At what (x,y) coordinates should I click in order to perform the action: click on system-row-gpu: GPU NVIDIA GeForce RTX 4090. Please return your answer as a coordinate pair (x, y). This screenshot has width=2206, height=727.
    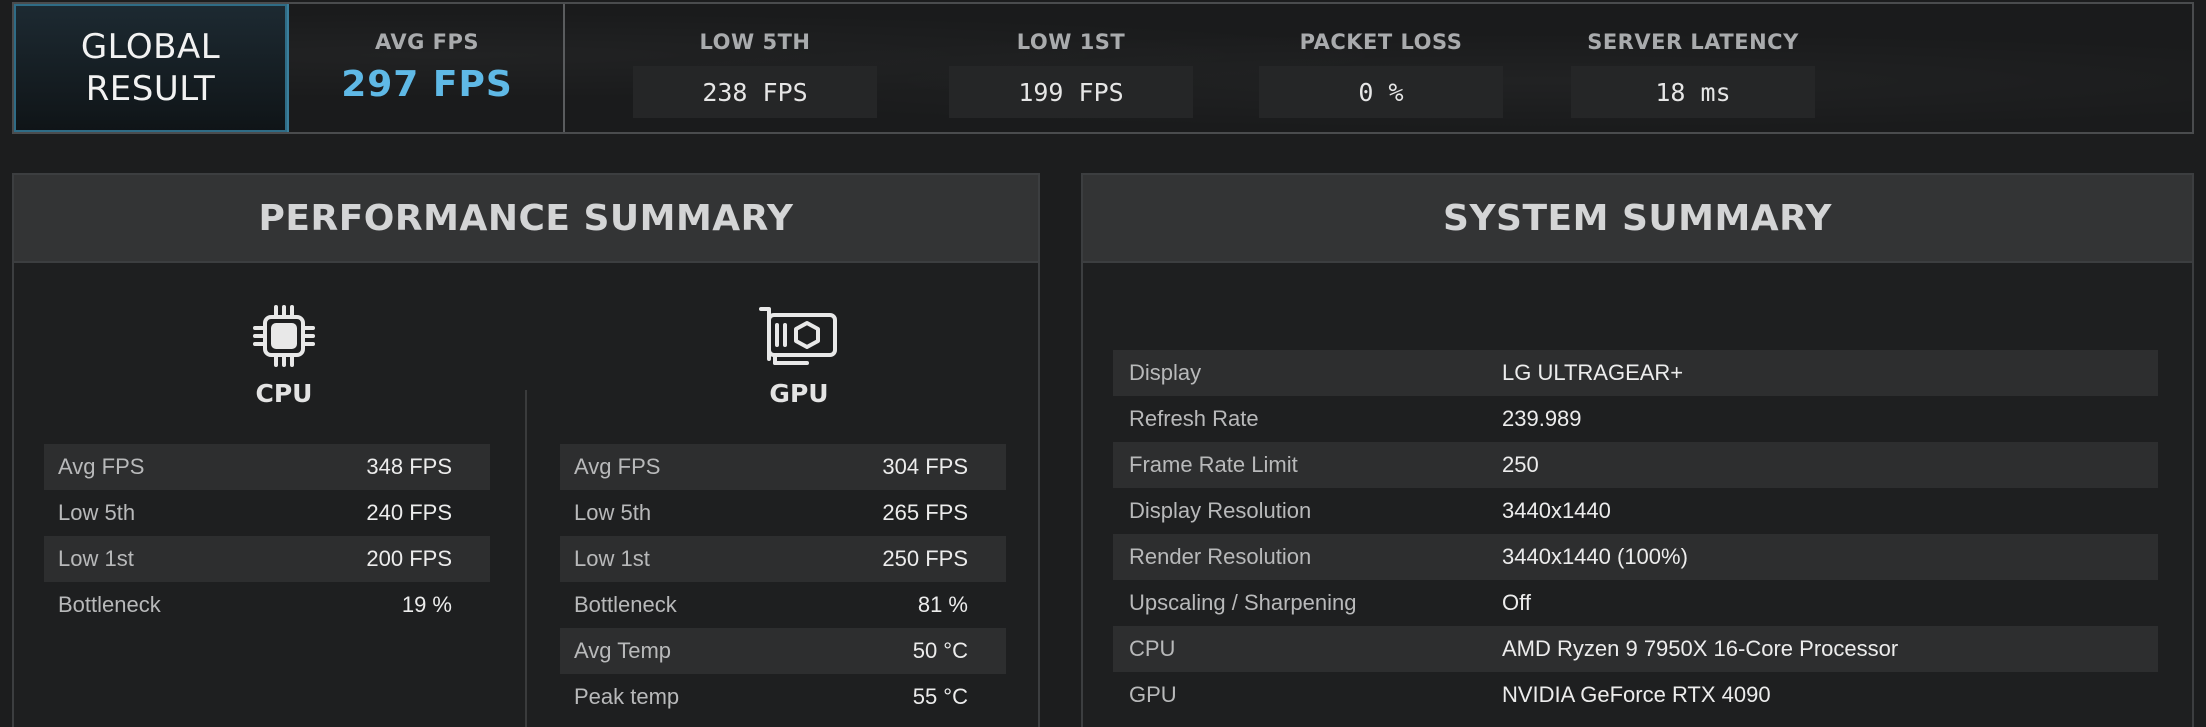
    Looking at the image, I should click on (1635, 695).